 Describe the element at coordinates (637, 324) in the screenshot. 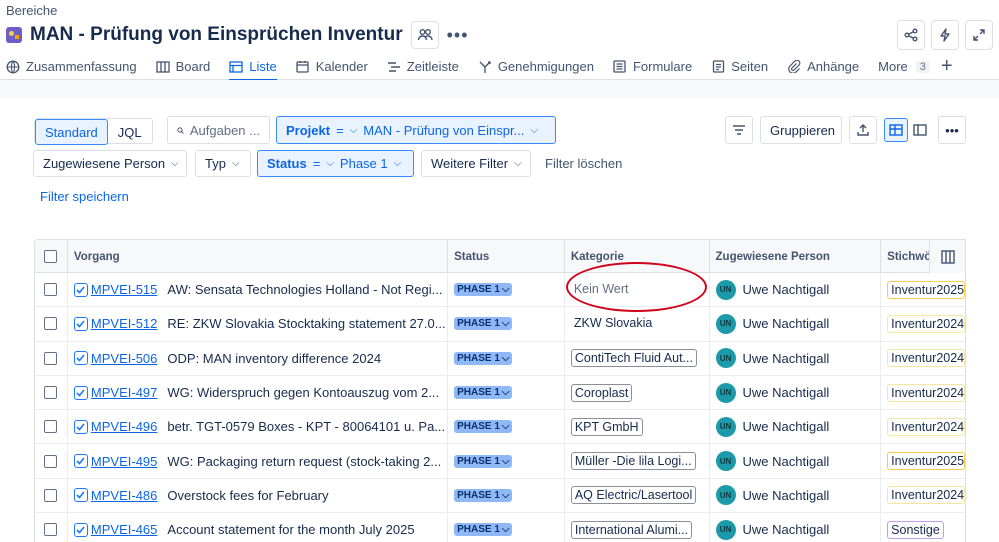

I see `kategorie-cell: ZKW Slovakia` at that location.